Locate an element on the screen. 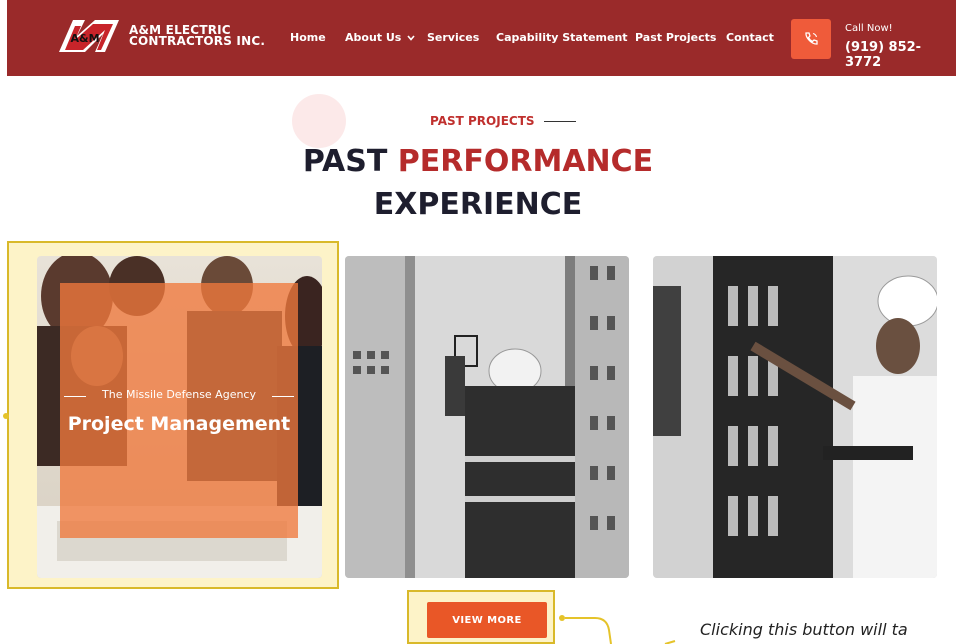  nav-contact: Contact is located at coordinates (750, 37).